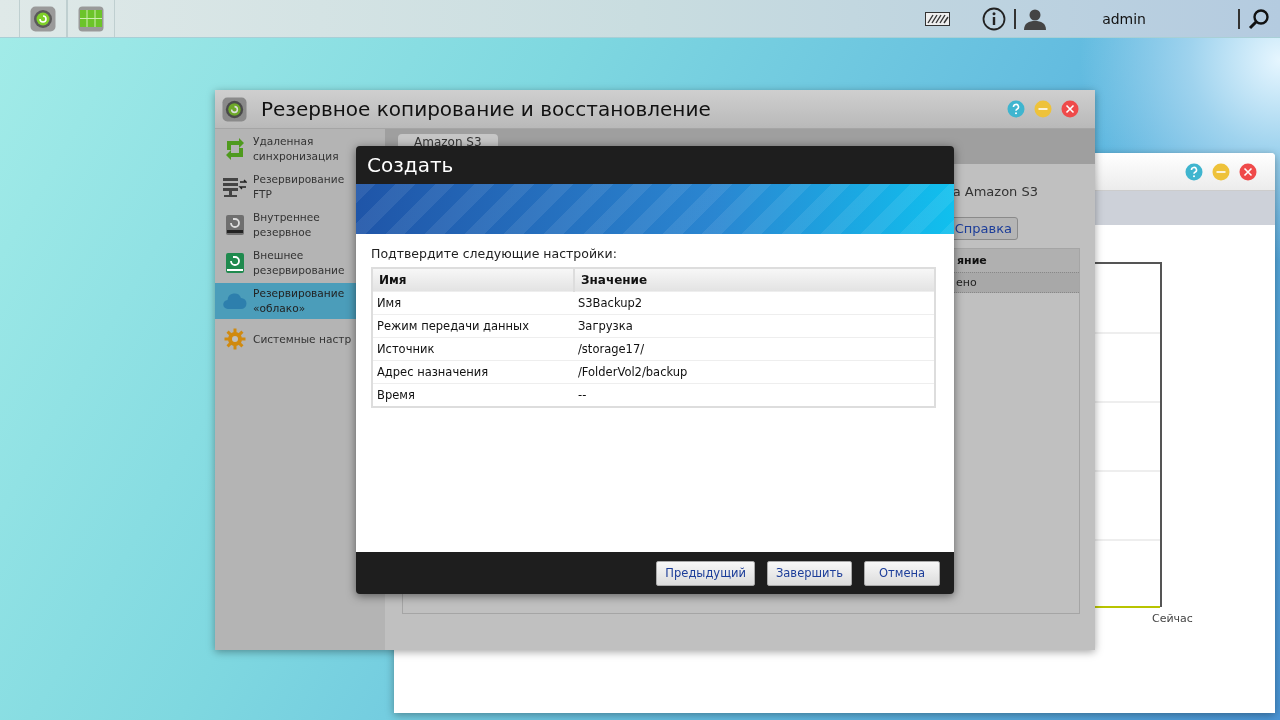 This screenshot has height=720, width=1280. What do you see at coordinates (473, 303) in the screenshot?
I see `table-cell: Имя` at bounding box center [473, 303].